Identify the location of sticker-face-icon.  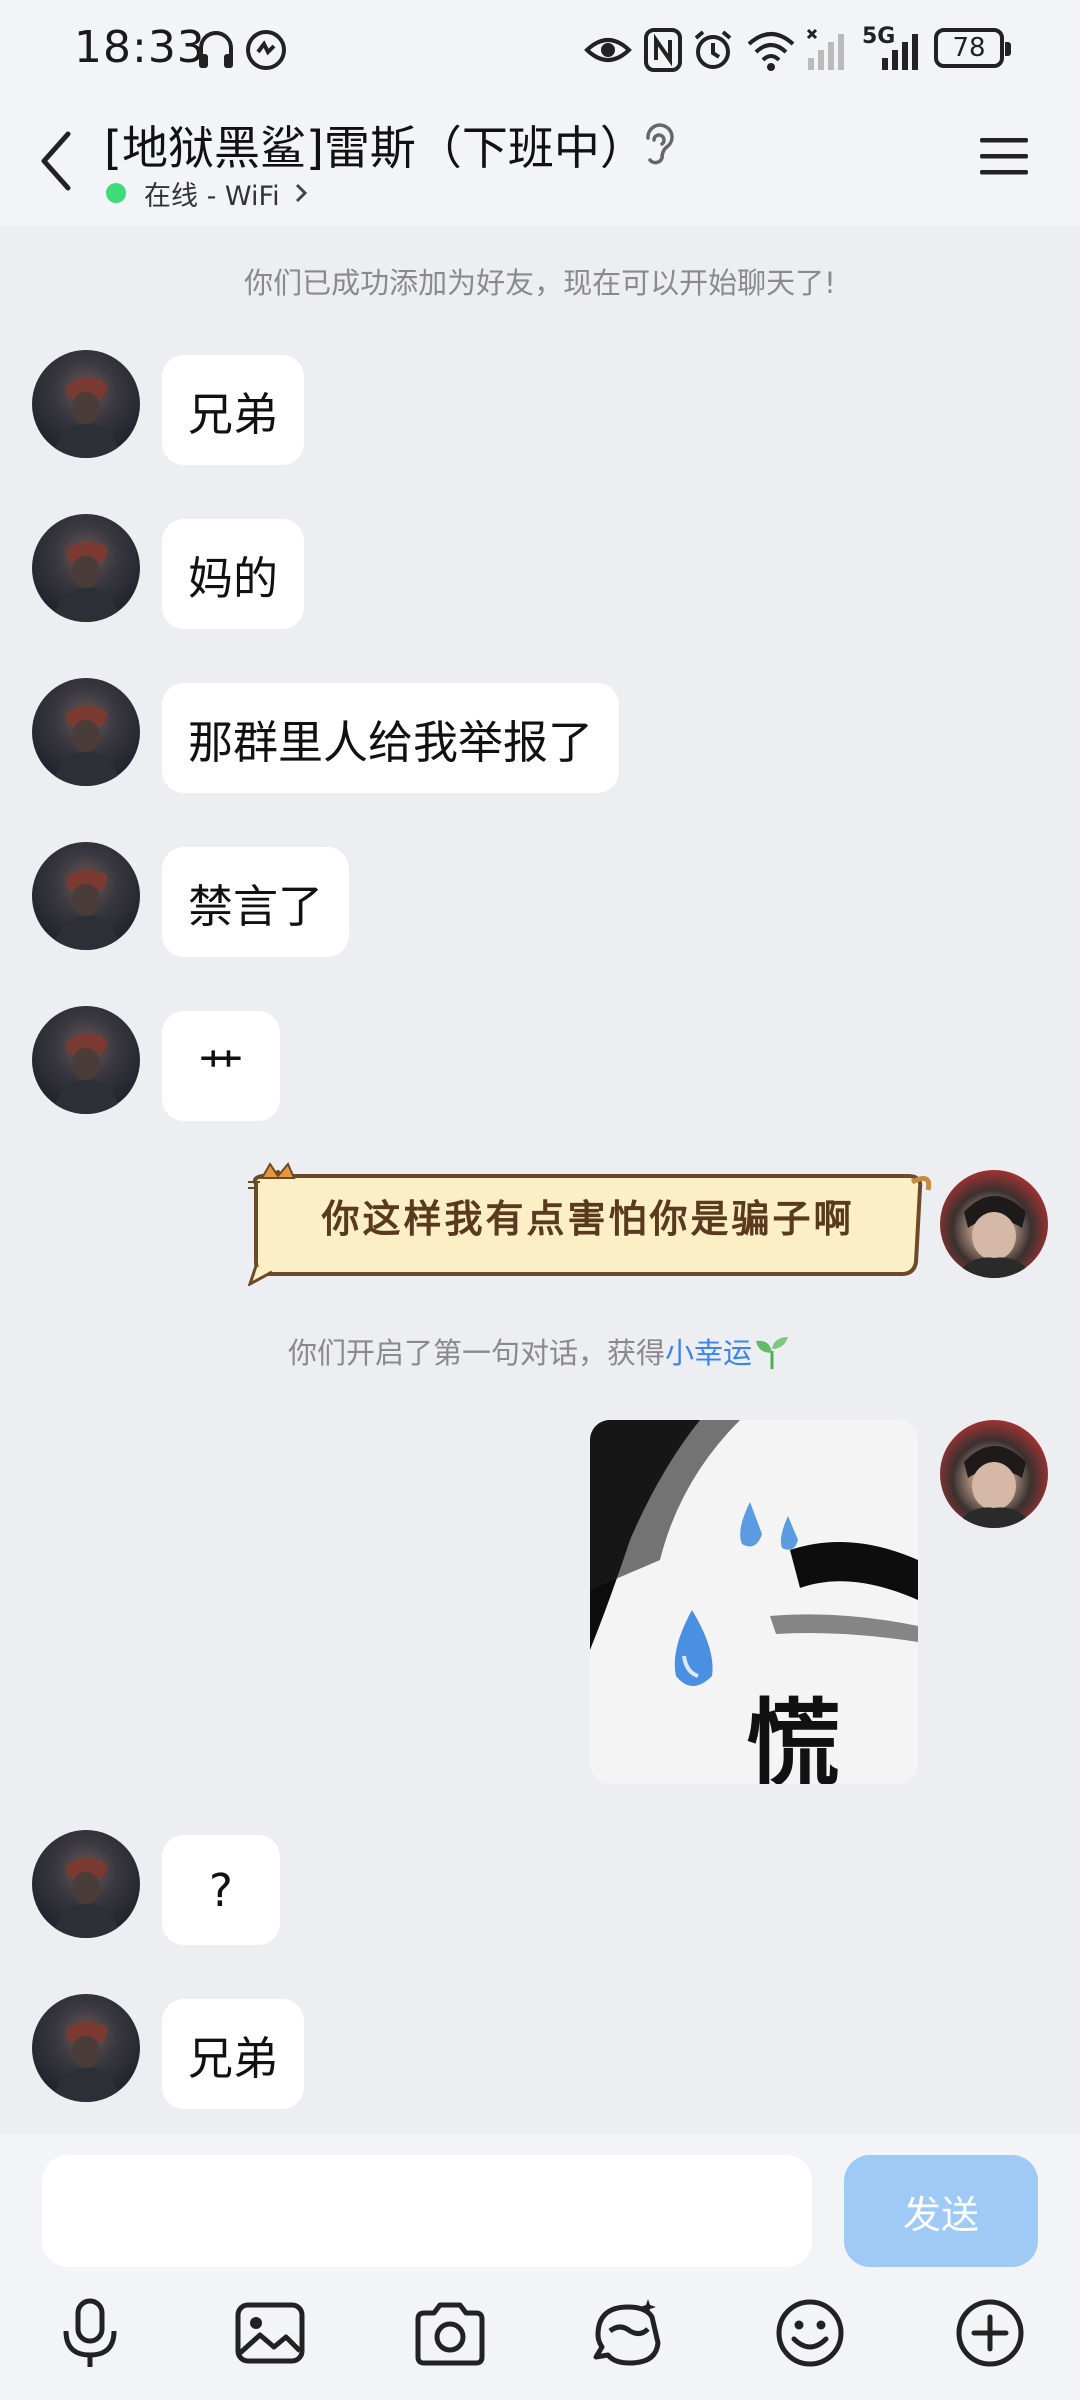
(628, 2333).